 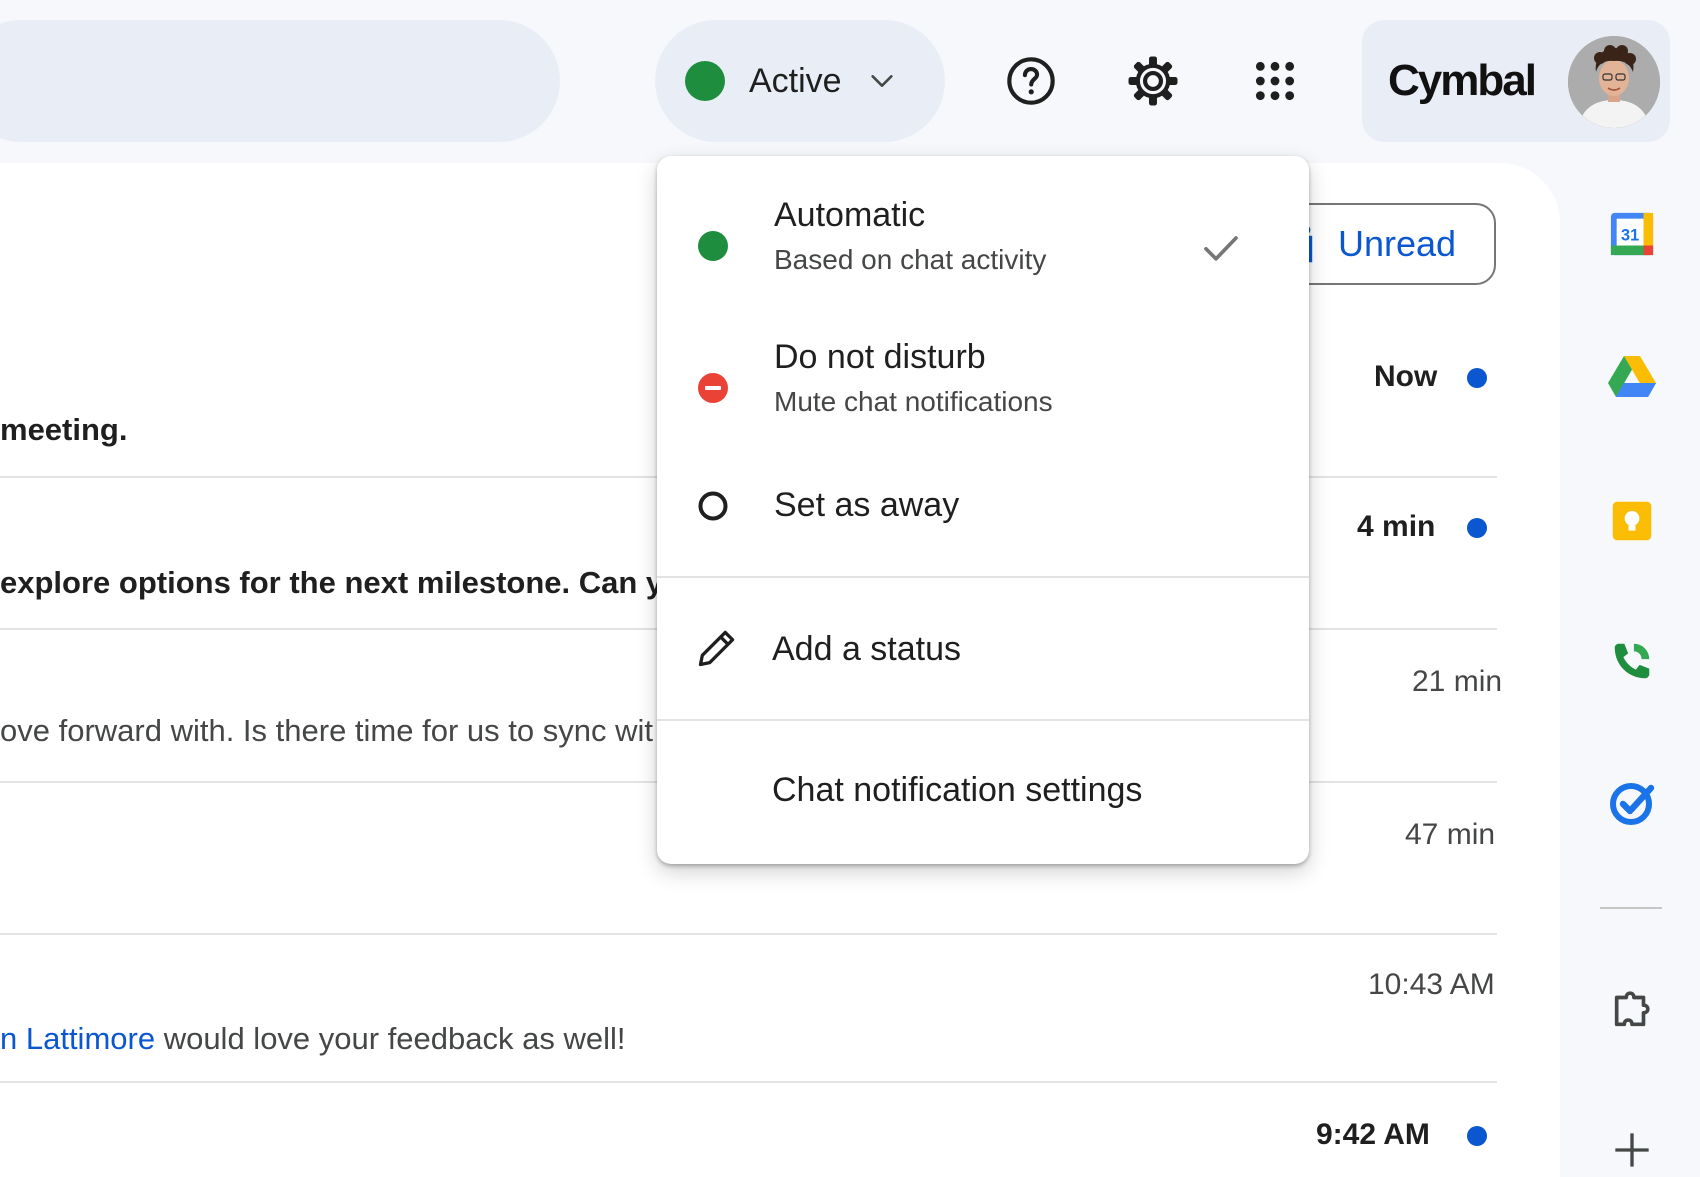 I want to click on rail-divider, so click(x=1631, y=908).